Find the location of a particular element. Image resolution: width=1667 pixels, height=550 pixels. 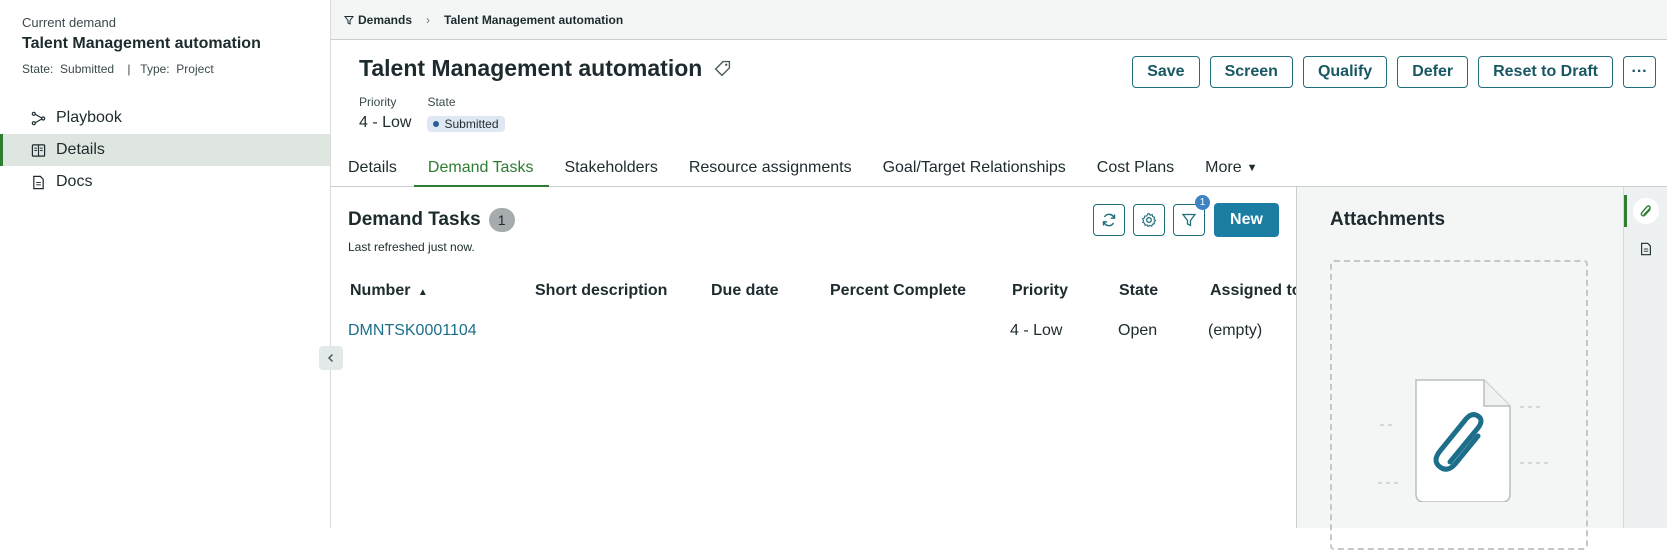

refresh-button is located at coordinates (1109, 220).